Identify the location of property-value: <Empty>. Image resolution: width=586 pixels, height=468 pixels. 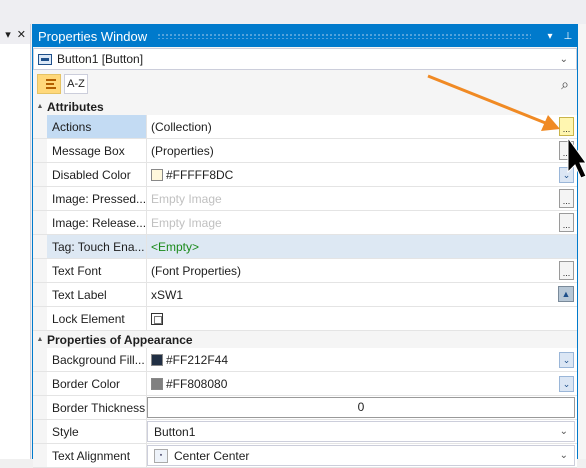
(175, 246).